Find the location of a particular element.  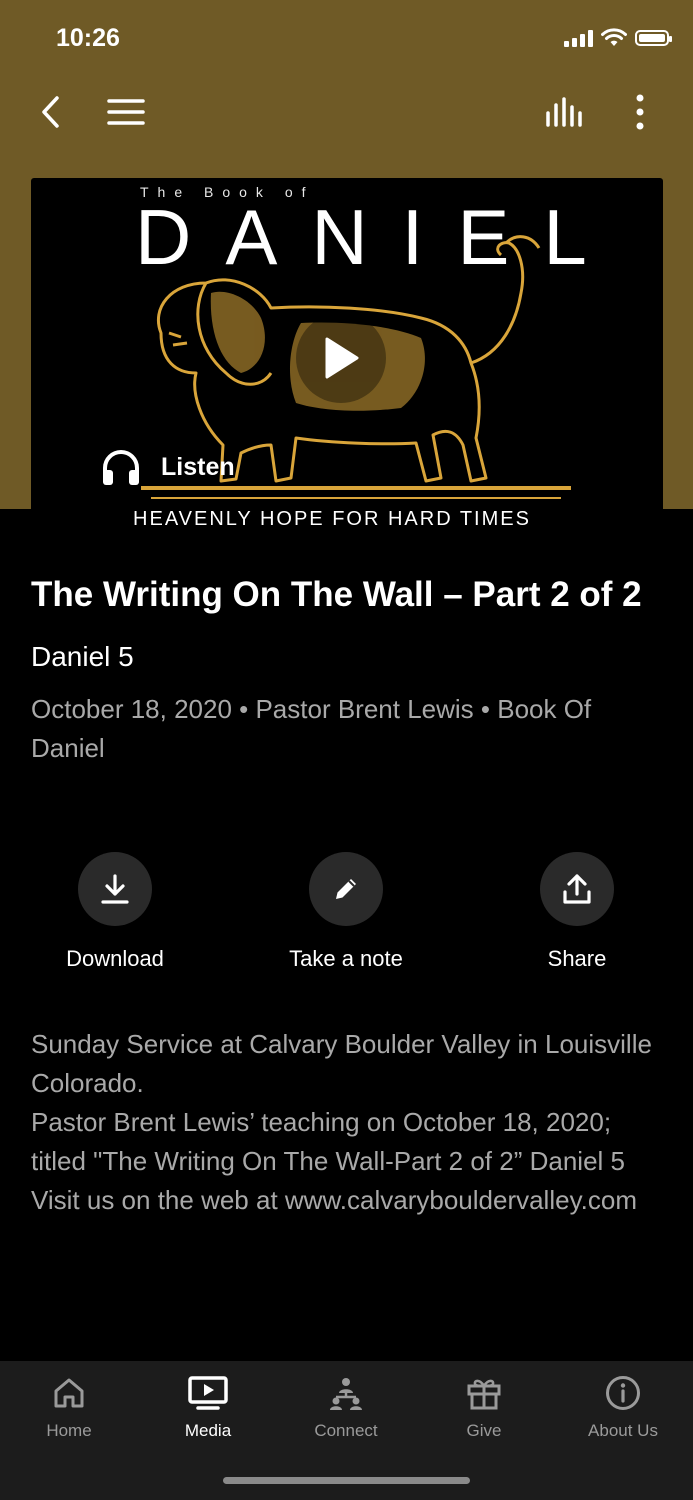

take-note-label: Take a note is located at coordinates (346, 958).